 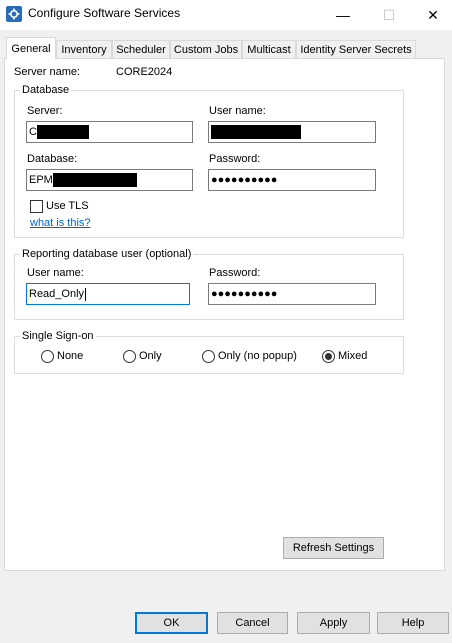 I want to click on help-button: Help, so click(x=413, y=623).